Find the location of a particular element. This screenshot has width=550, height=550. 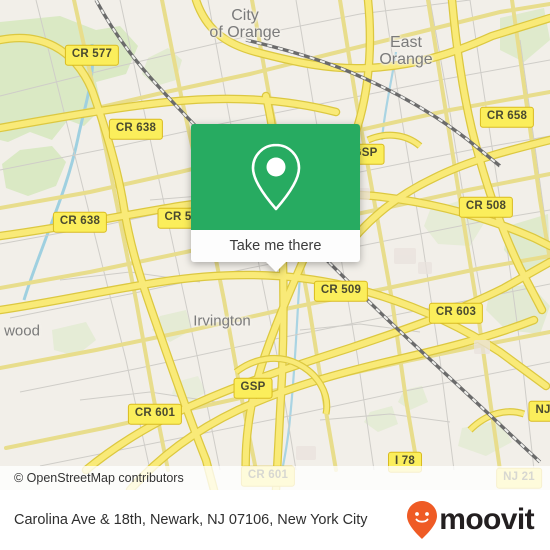

attribution-text: © OpenStreetMap contributors is located at coordinates (99, 478).